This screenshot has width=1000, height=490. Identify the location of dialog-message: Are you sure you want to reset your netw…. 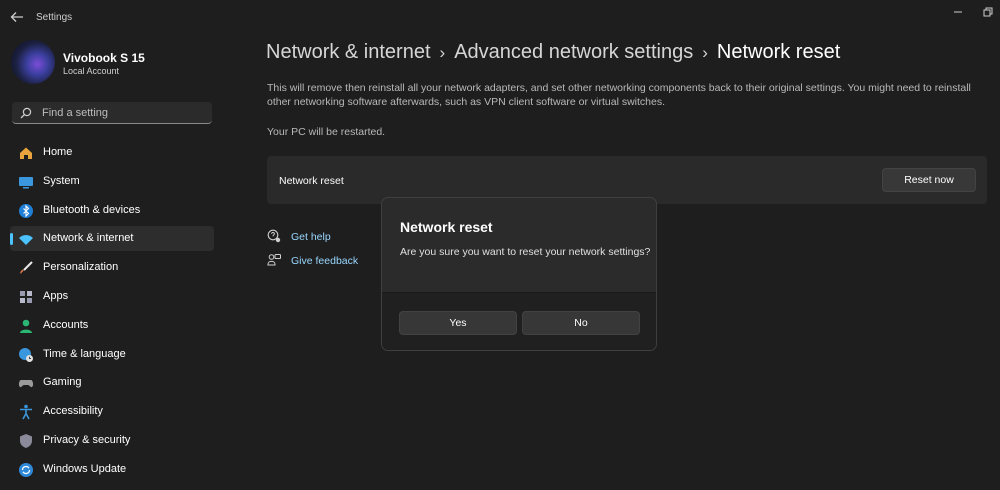
(525, 252).